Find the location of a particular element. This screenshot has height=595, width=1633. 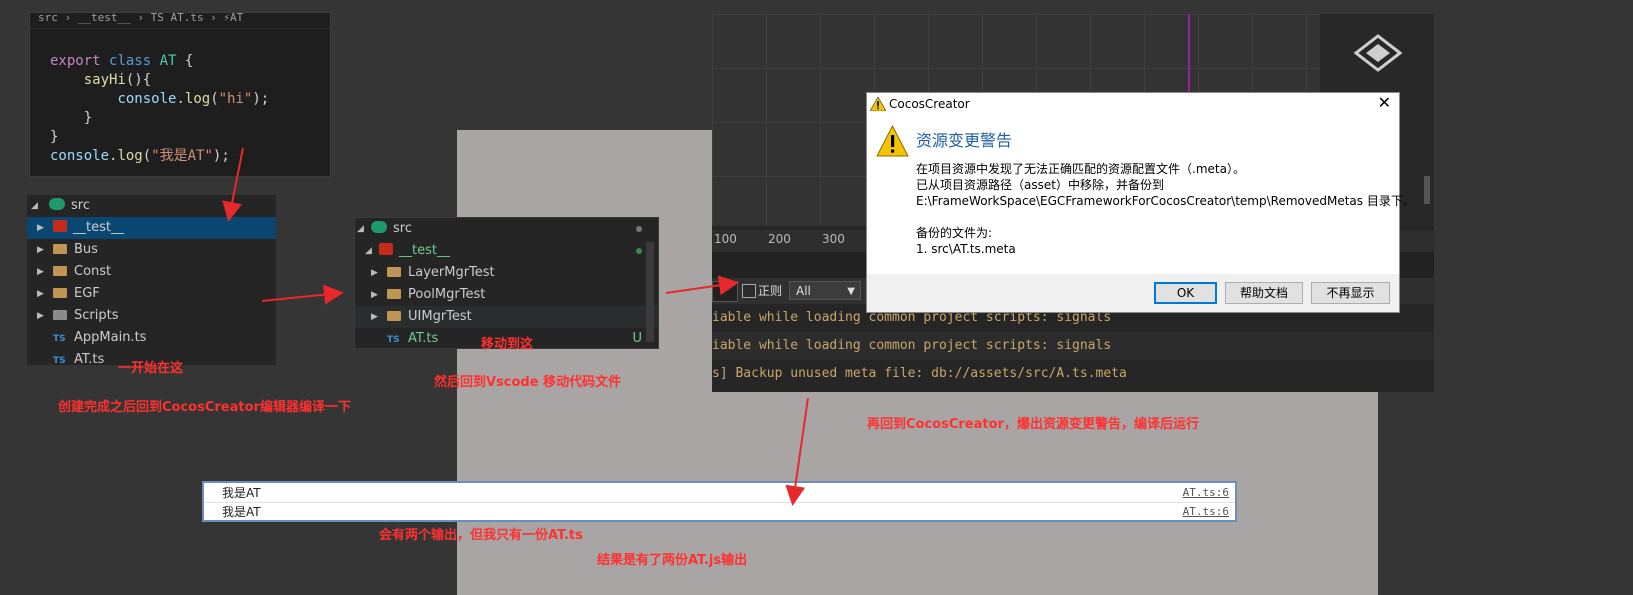

annotation-two-outputs: 会有两个输出，但我只有一份AT.ts is located at coordinates (481, 535).